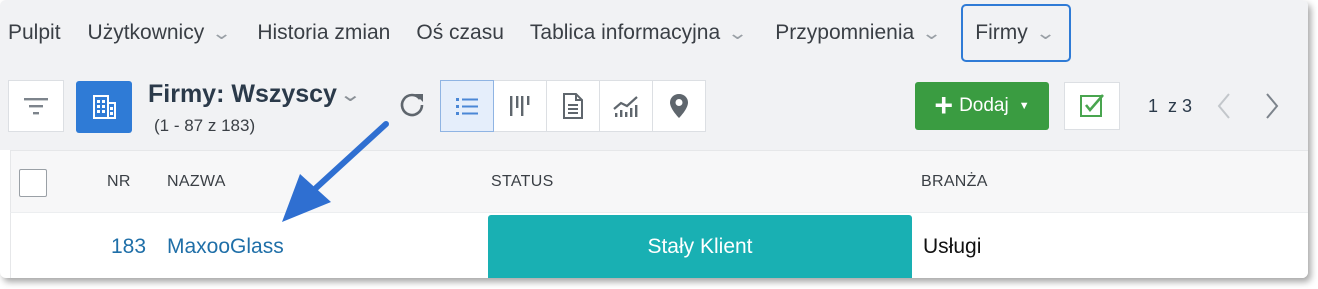 The width and height of the screenshot is (1318, 289). I want to click on checkbox-icon, so click(1092, 105).